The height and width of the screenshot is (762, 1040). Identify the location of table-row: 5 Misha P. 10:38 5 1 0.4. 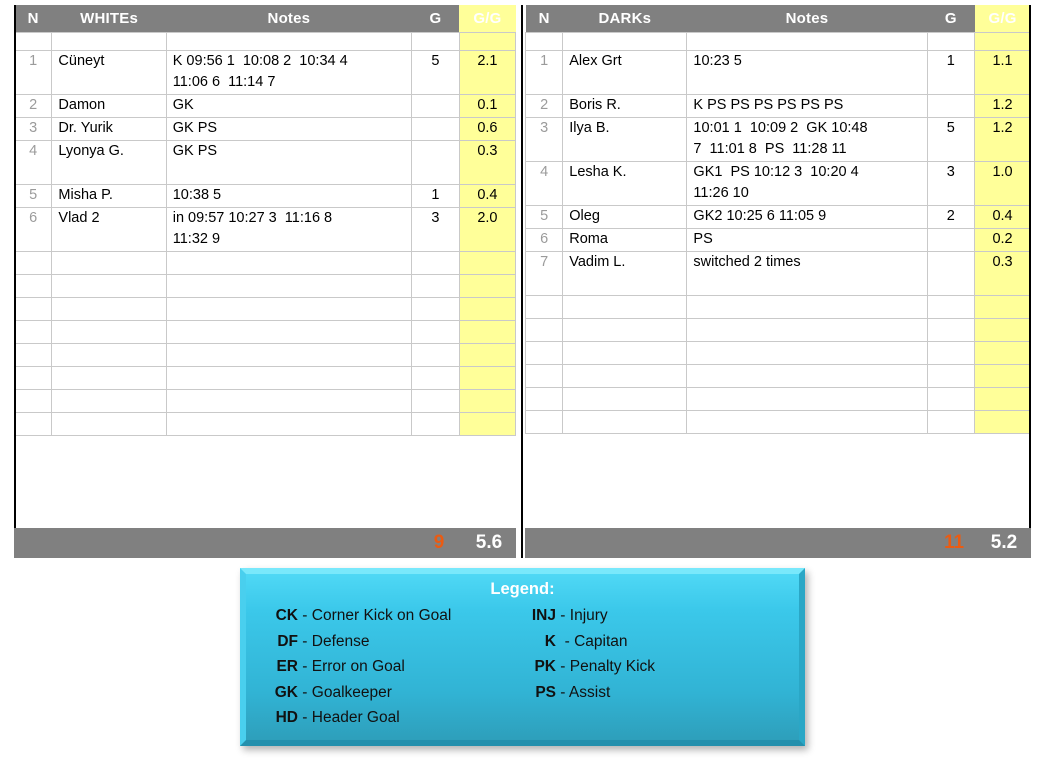
(265, 196).